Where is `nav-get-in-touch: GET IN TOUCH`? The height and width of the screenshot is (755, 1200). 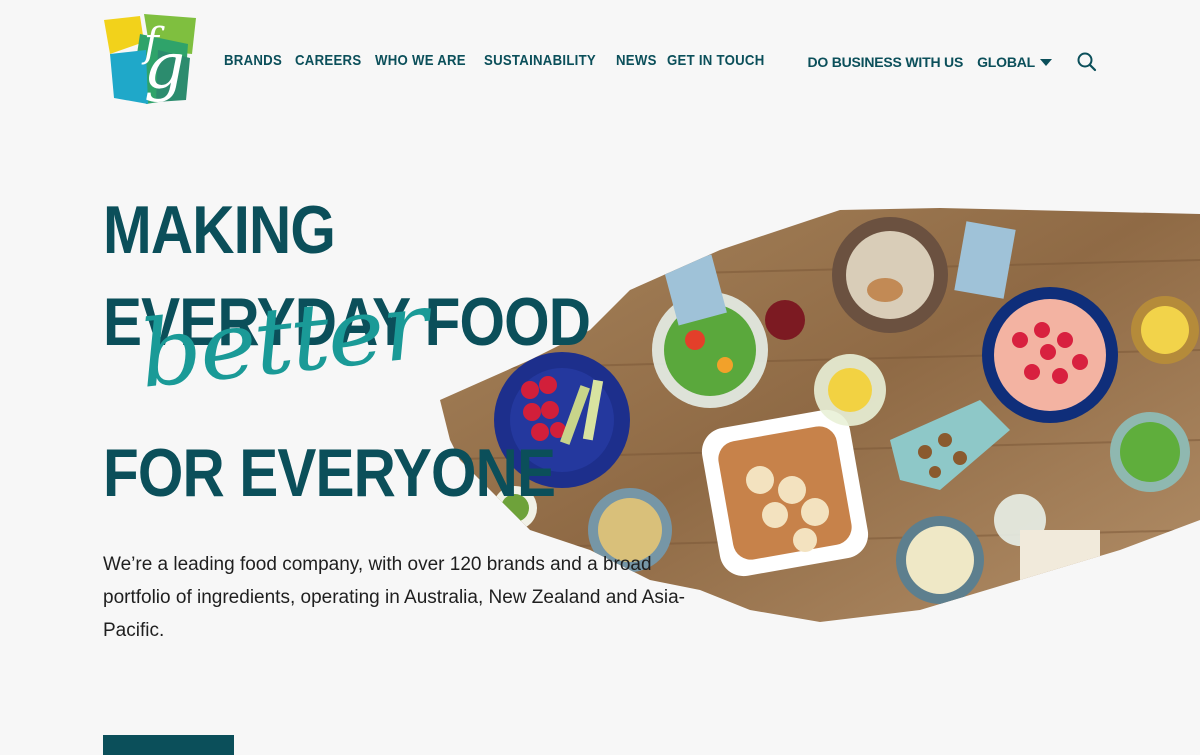
nav-get-in-touch: GET IN TOUCH is located at coordinates (716, 60).